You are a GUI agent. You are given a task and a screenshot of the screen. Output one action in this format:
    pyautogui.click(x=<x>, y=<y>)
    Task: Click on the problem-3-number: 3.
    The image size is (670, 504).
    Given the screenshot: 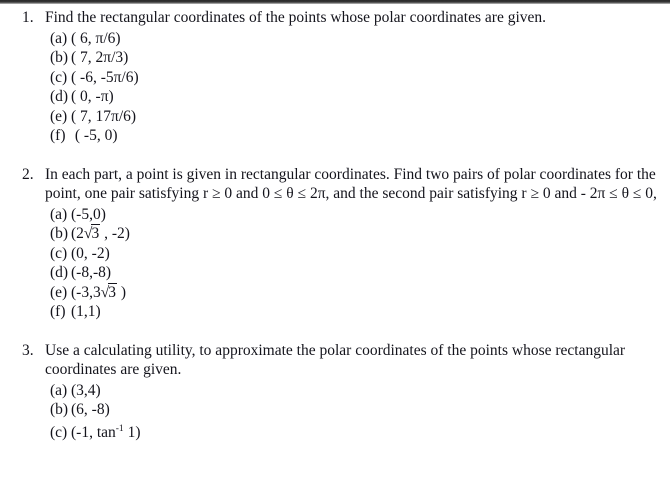 What is the action you would take?
    pyautogui.click(x=28, y=350)
    